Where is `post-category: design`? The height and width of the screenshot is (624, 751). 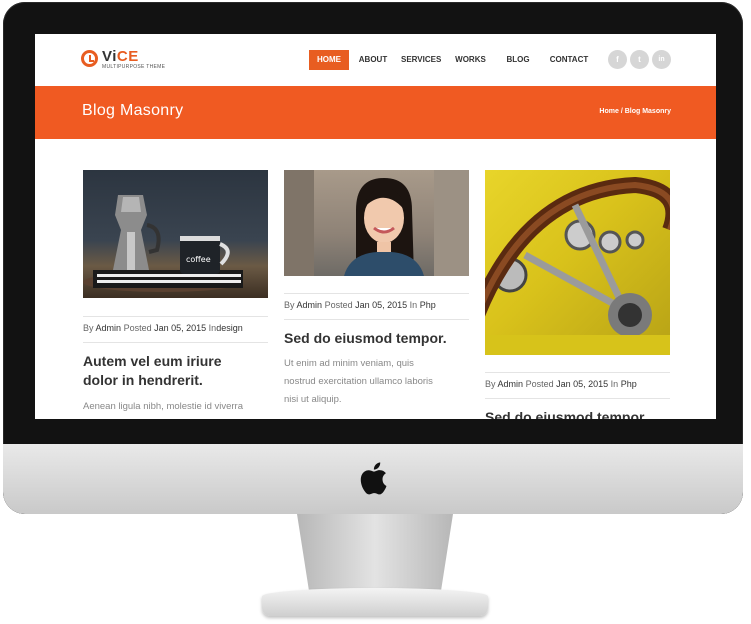 post-category: design is located at coordinates (229, 328).